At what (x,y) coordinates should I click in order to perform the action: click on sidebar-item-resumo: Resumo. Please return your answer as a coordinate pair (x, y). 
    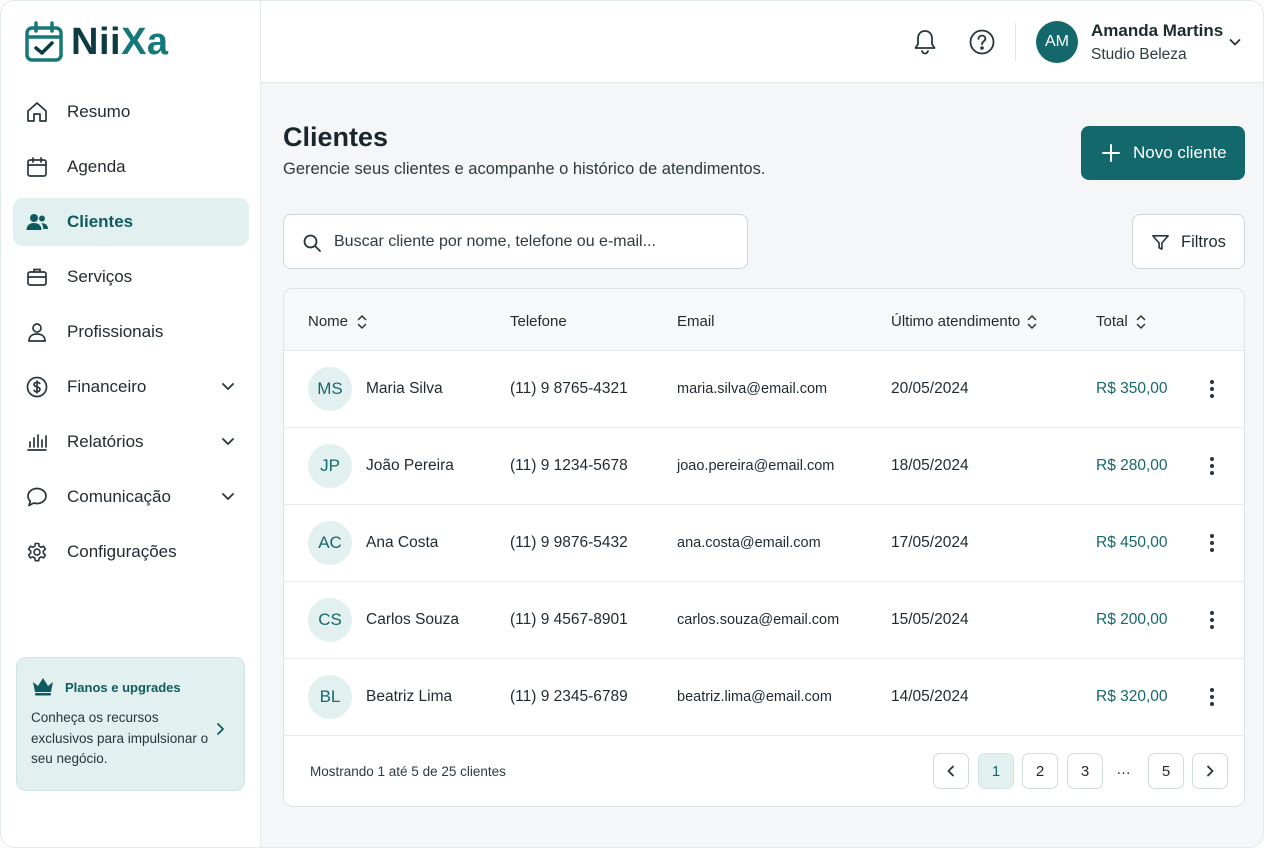
    Looking at the image, I should click on (131, 112).